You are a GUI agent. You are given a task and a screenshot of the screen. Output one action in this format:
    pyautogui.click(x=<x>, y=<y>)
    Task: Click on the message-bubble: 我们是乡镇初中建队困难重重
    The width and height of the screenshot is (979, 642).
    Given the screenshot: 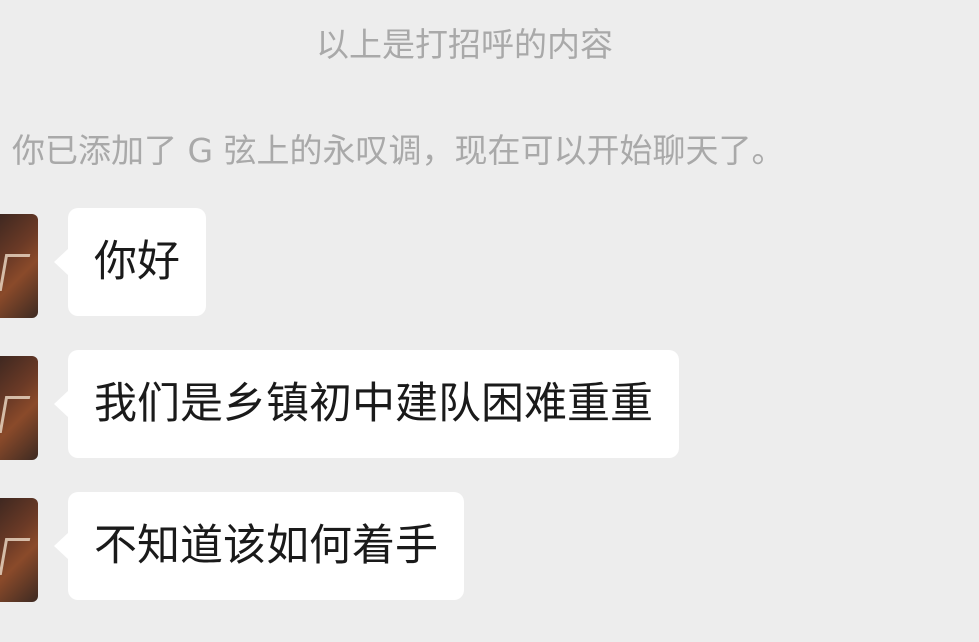 What is the action you would take?
    pyautogui.click(x=366, y=404)
    